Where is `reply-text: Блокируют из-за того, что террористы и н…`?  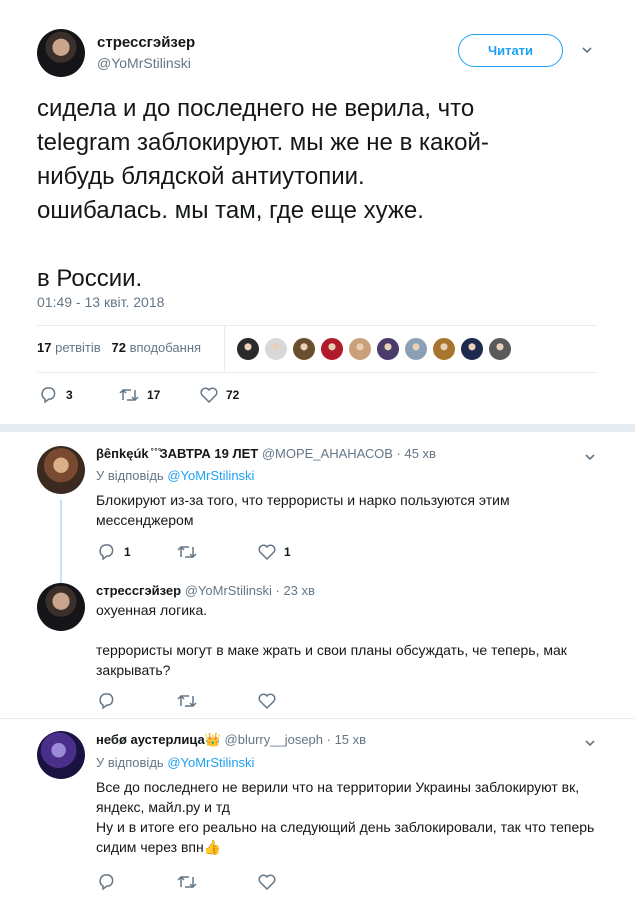 reply-text: Блокируют из-за того, что террористы и н… is located at coordinates (303, 510).